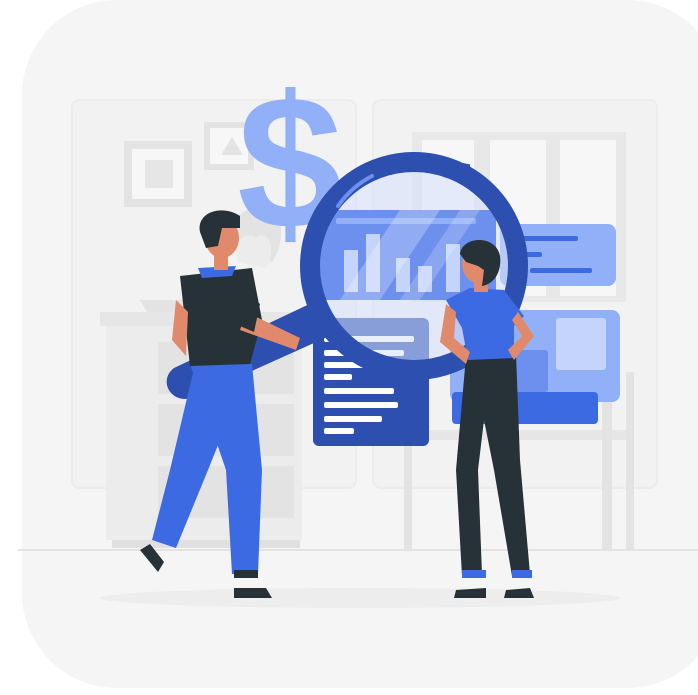  What do you see at coordinates (360, 598) in the screenshot?
I see `floor-shadow` at bounding box center [360, 598].